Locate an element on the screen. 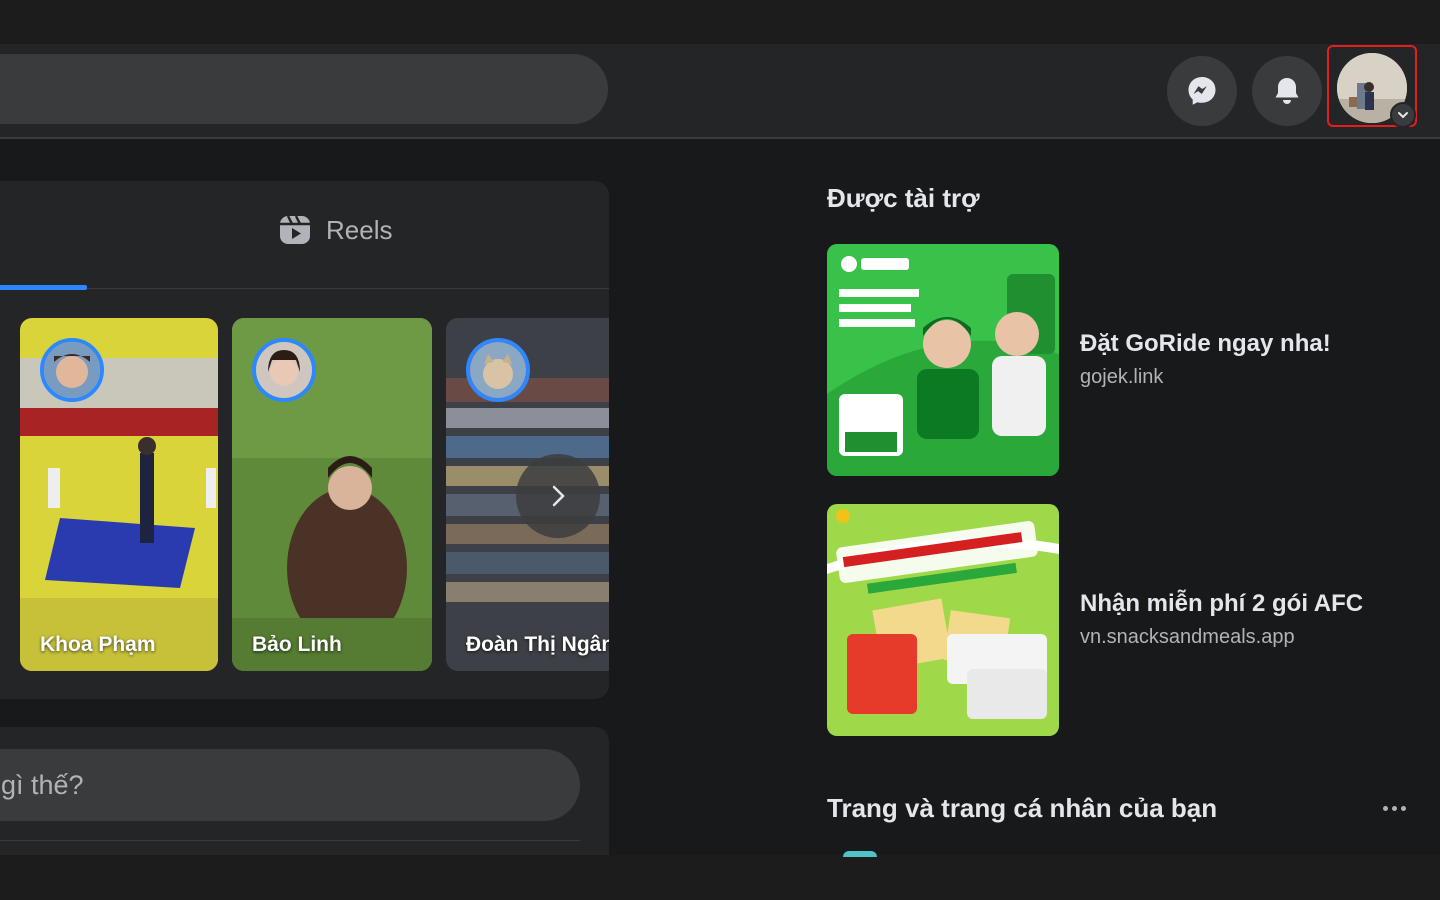  ad-url: vn.snacksandmeals.app is located at coordinates (1187, 637).